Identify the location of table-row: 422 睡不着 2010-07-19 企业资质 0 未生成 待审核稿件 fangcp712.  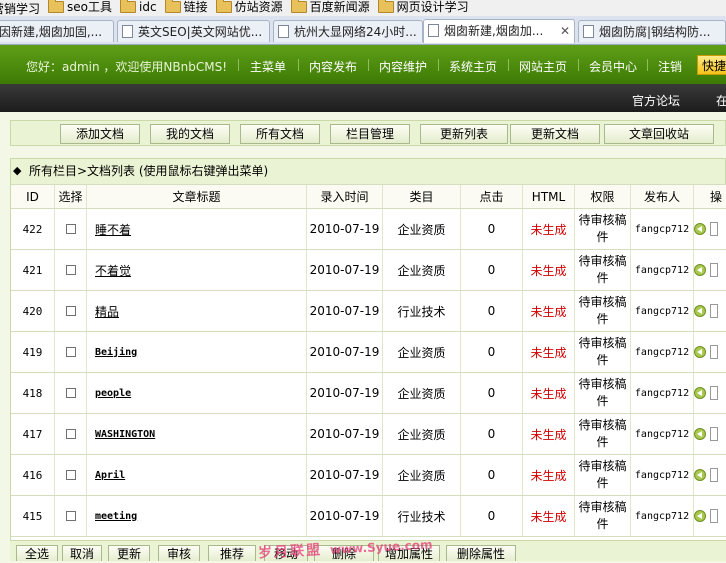
(368, 229).